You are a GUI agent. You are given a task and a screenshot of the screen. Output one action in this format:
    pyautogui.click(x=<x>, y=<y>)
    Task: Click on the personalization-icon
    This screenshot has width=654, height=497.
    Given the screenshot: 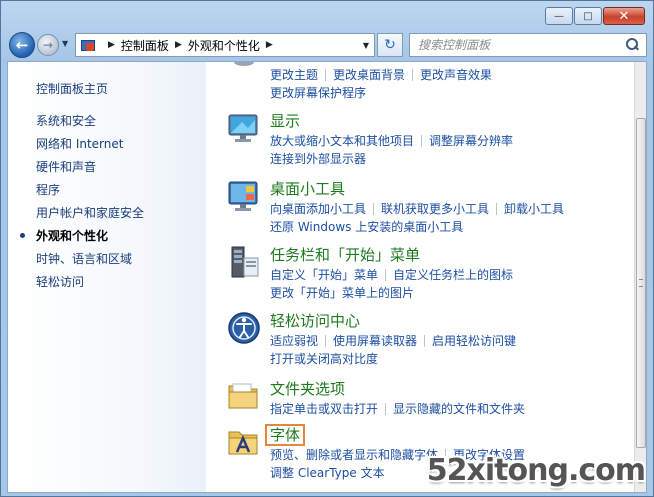 What is the action you would take?
    pyautogui.click(x=244, y=64)
    